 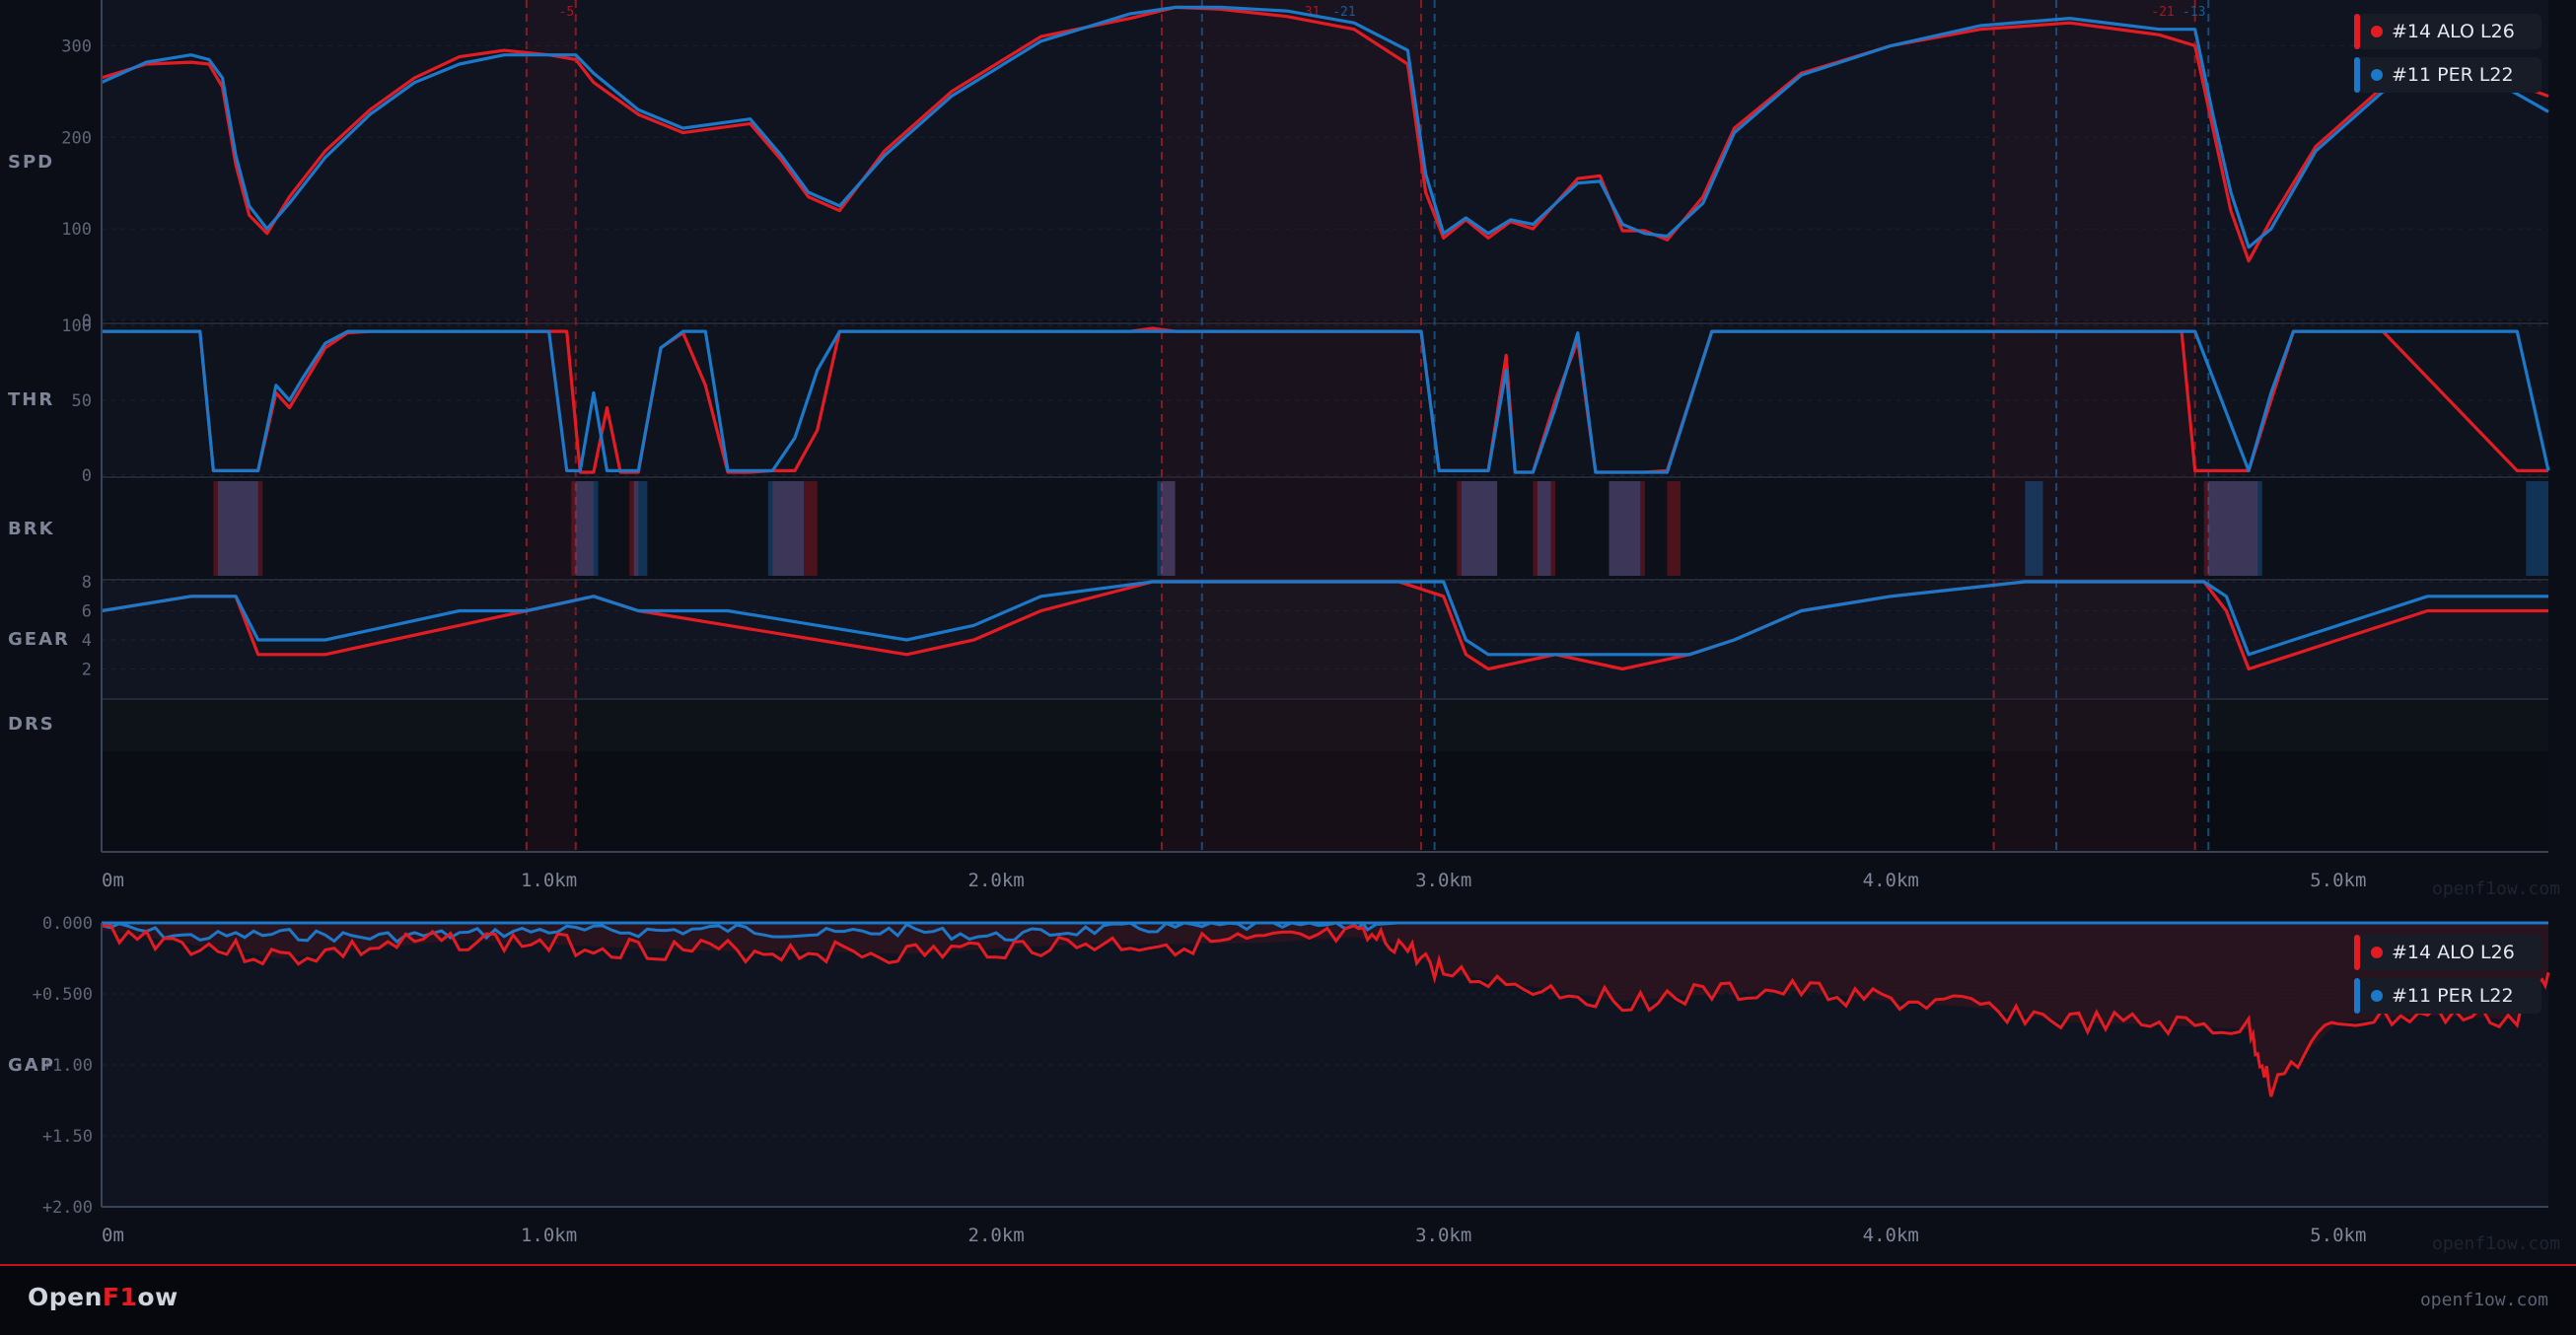 I want to click on footer-bar: OpenF1ow openf1ow.com, so click(x=1288, y=1300).